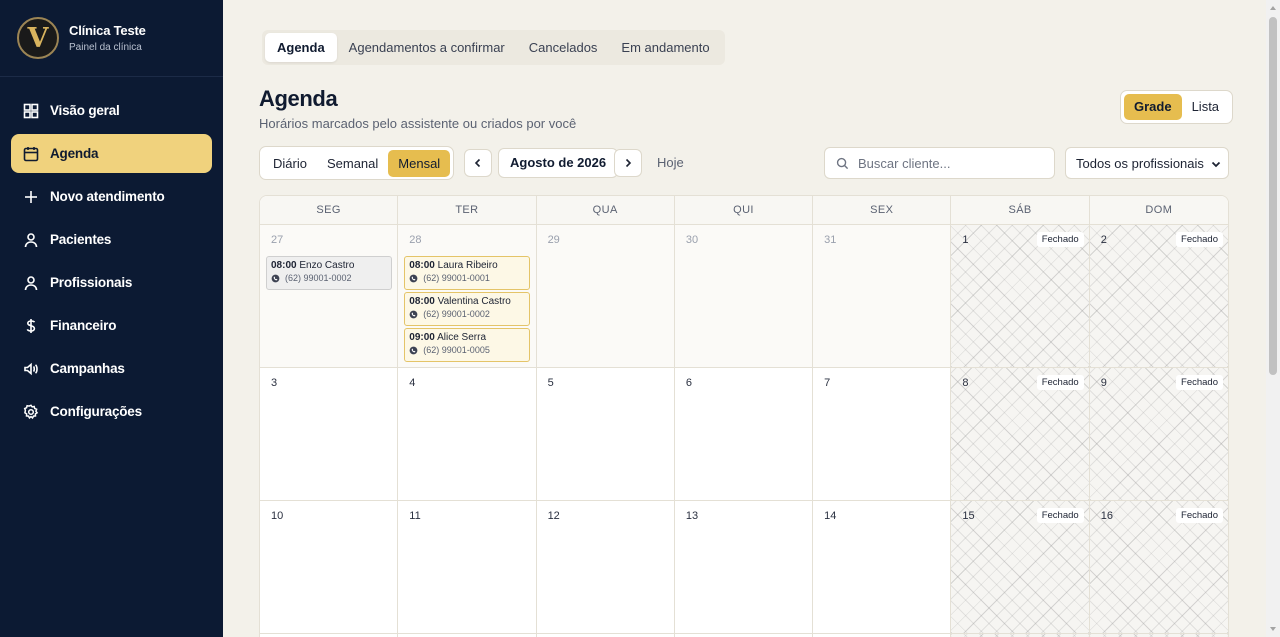 The height and width of the screenshot is (637, 1280). Describe the element at coordinates (605, 296) in the screenshot. I see `calendar-day: 29` at that location.